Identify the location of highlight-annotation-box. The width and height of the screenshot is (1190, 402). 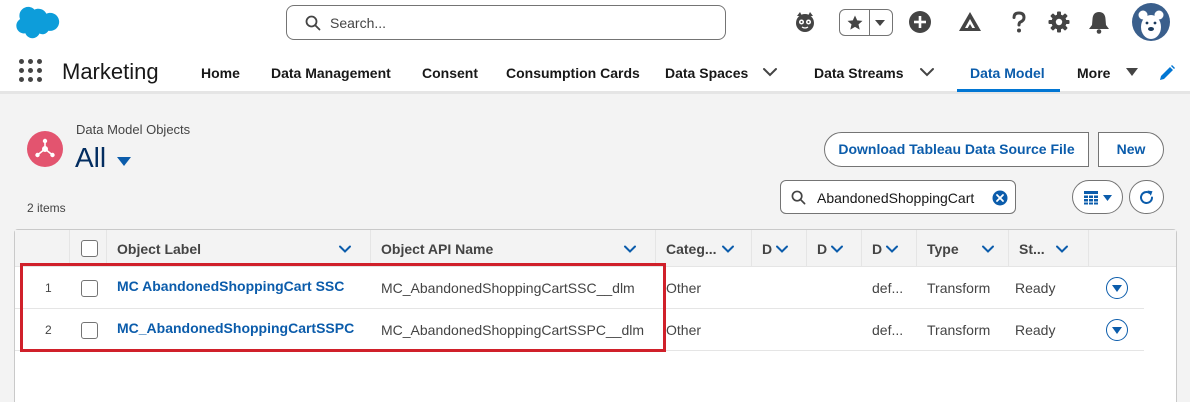
(343, 307).